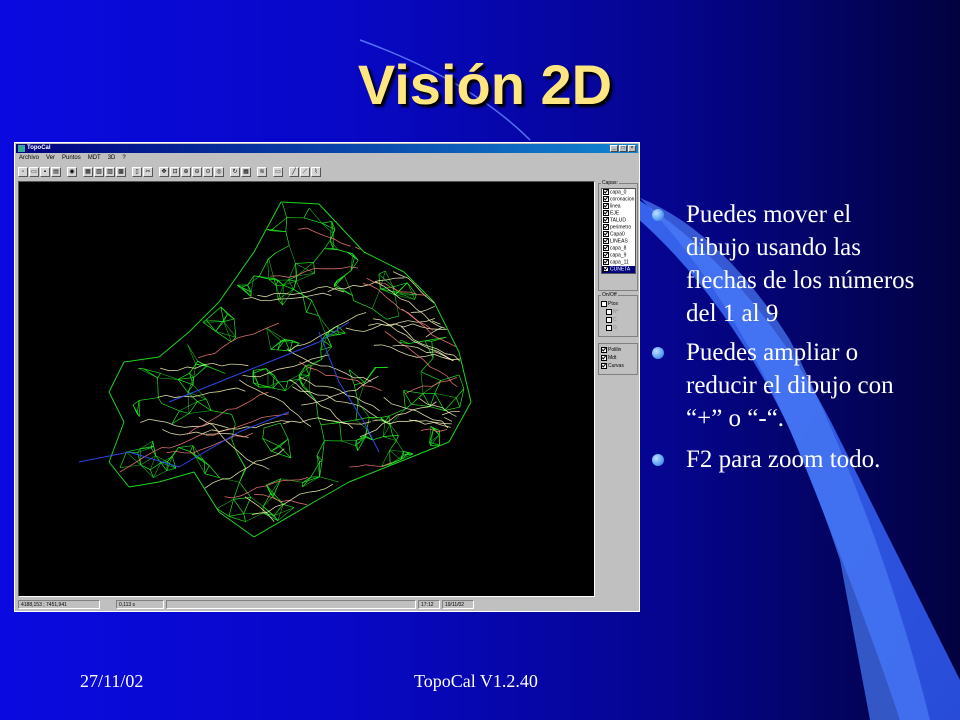  I want to click on menu-help: ?, so click(123, 158).